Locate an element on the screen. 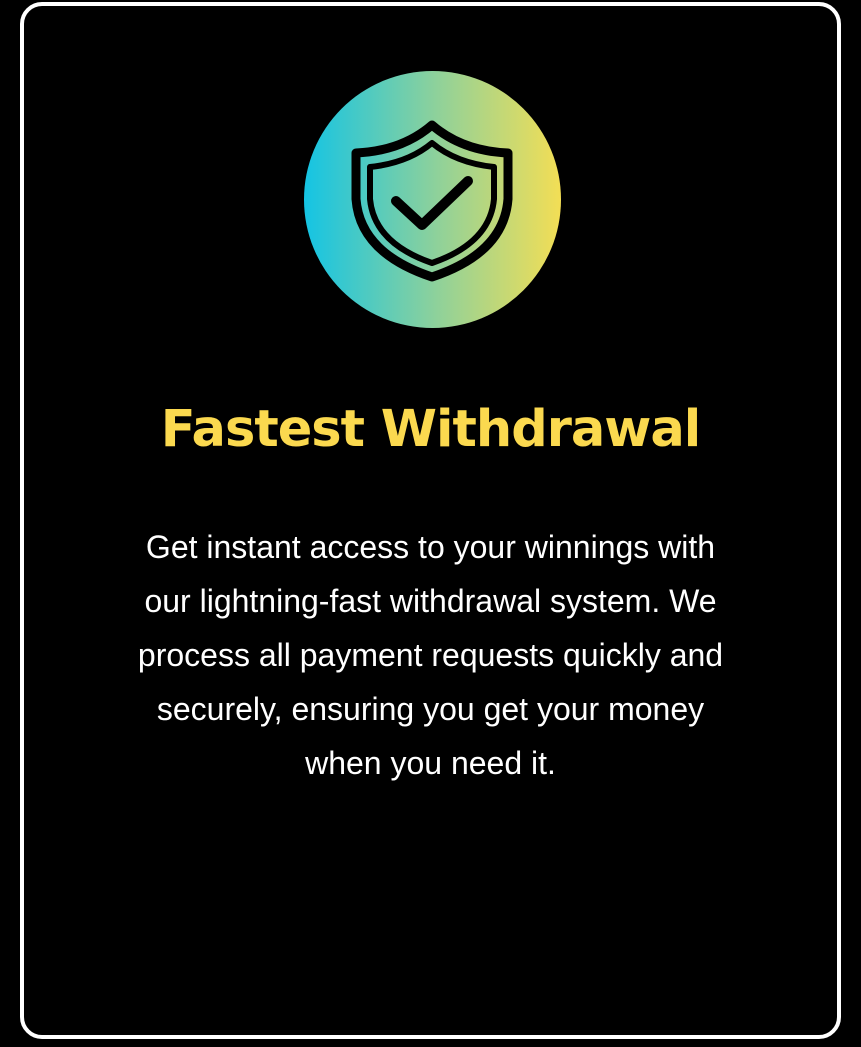 Image resolution: width=861 pixels, height=1047 pixels. feature-title: Fastest Withdrawal is located at coordinates (431, 429).